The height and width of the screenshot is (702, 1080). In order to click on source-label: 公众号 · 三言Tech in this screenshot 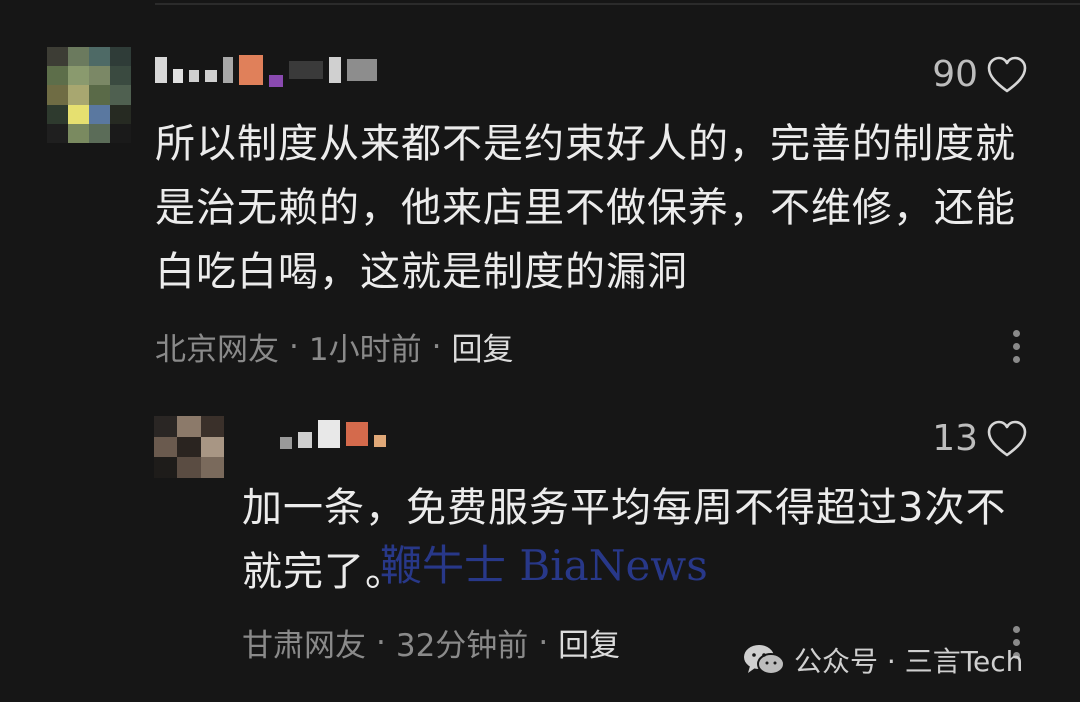, I will do `click(909, 661)`.